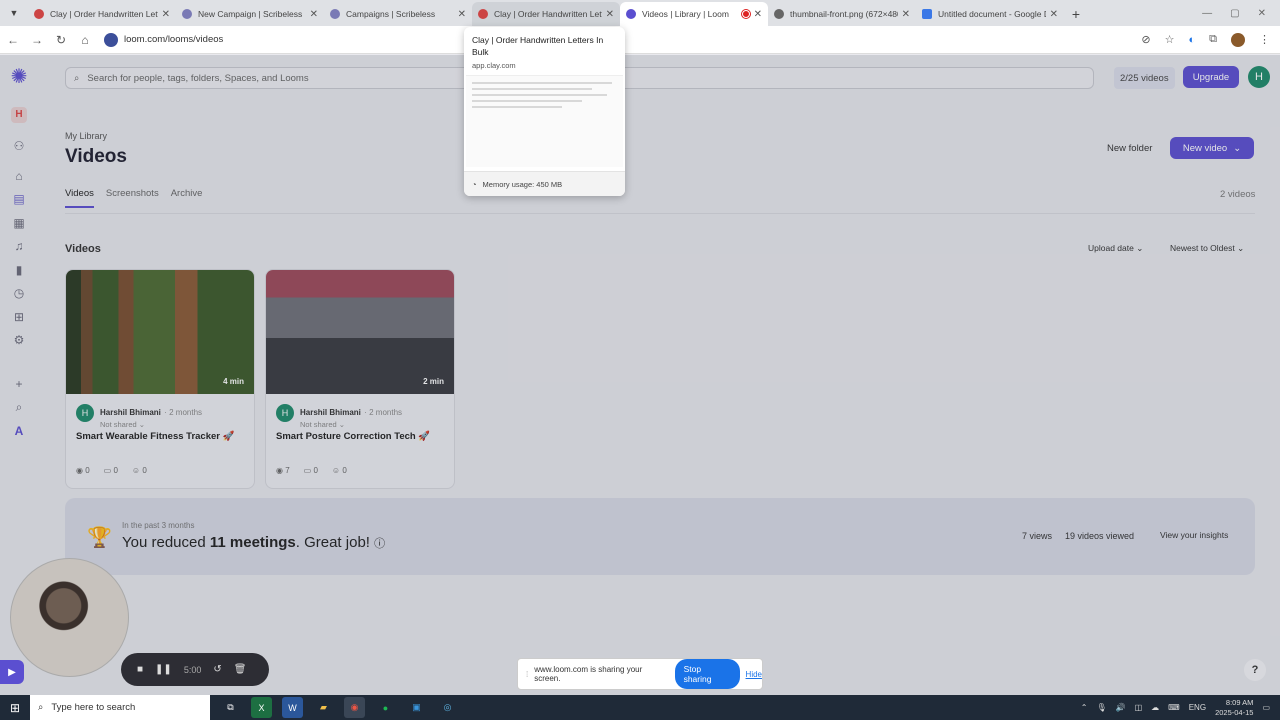 This screenshot has height=720, width=1280. Describe the element at coordinates (120, 707) in the screenshot. I see `taskbar-search-input: ⌕ Type here to search` at that location.